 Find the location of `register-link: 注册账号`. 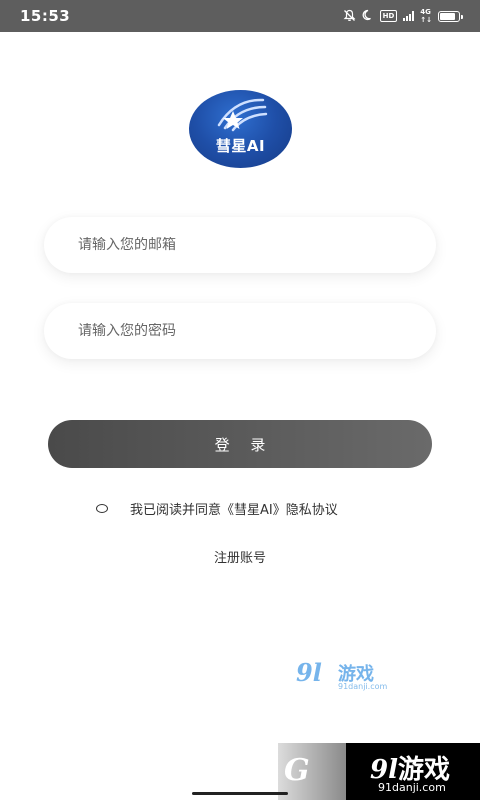

register-link: 注册账号 is located at coordinates (240, 556).